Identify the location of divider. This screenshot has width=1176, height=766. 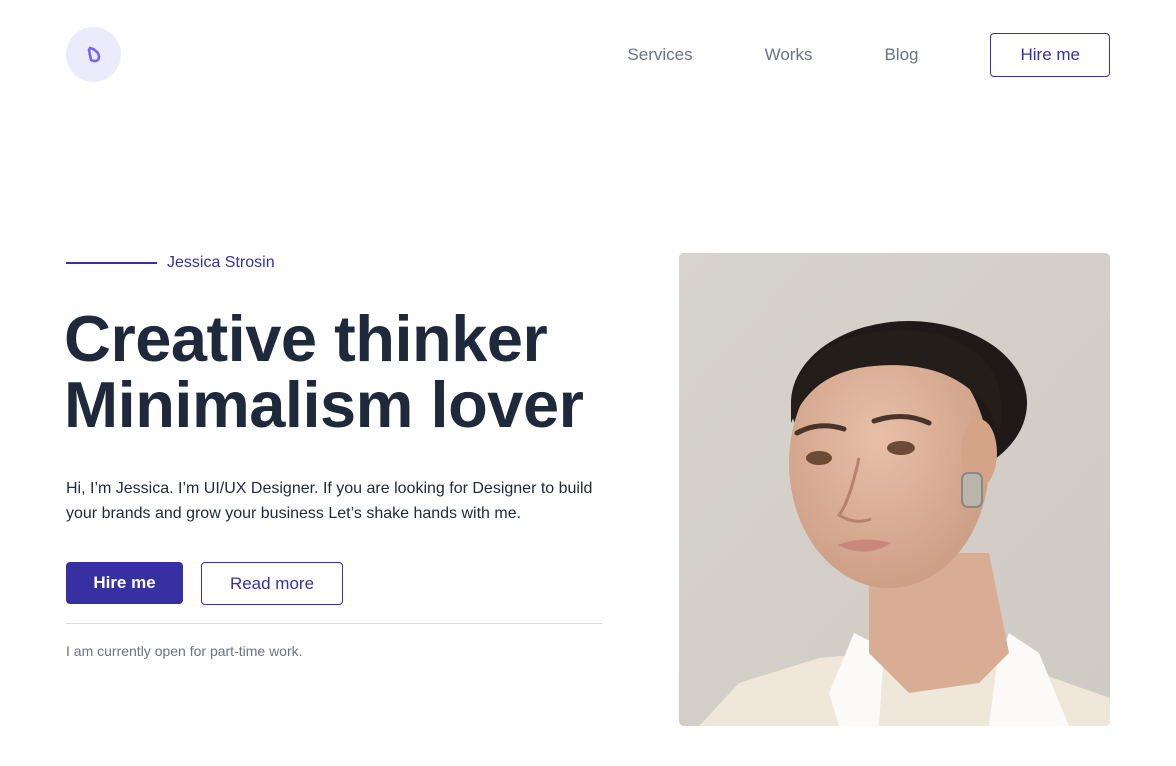
(334, 623).